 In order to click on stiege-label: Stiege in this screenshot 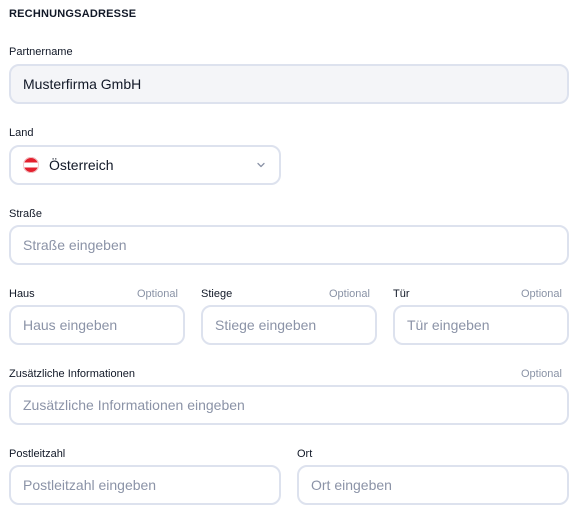, I will do `click(217, 294)`.